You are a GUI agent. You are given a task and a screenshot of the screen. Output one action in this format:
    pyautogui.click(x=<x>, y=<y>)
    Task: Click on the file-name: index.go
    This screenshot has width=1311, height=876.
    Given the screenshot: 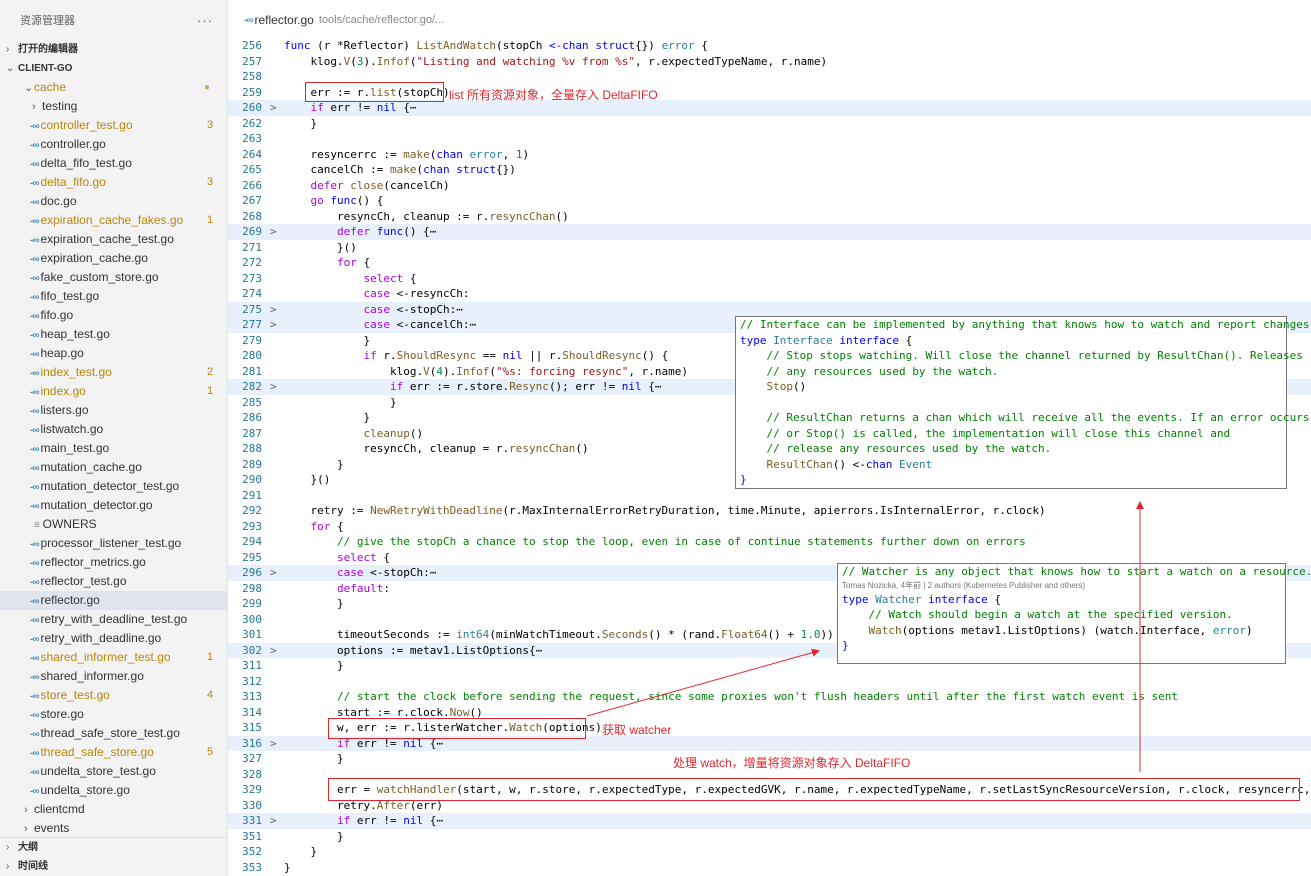 What is the action you would take?
    pyautogui.click(x=63, y=391)
    